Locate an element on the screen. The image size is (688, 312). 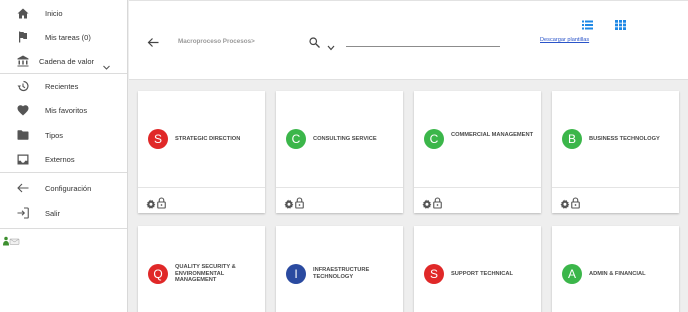
card-avatar: B is located at coordinates (572, 139).